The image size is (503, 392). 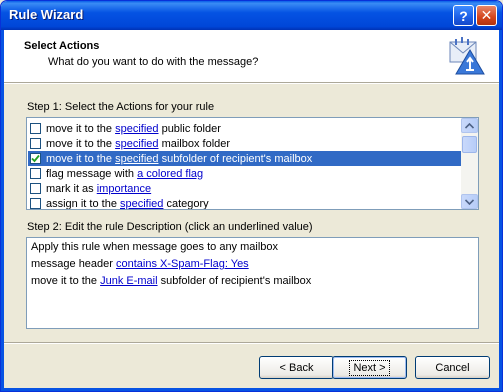 What do you see at coordinates (2, 210) in the screenshot?
I see `window-frame-left` at bounding box center [2, 210].